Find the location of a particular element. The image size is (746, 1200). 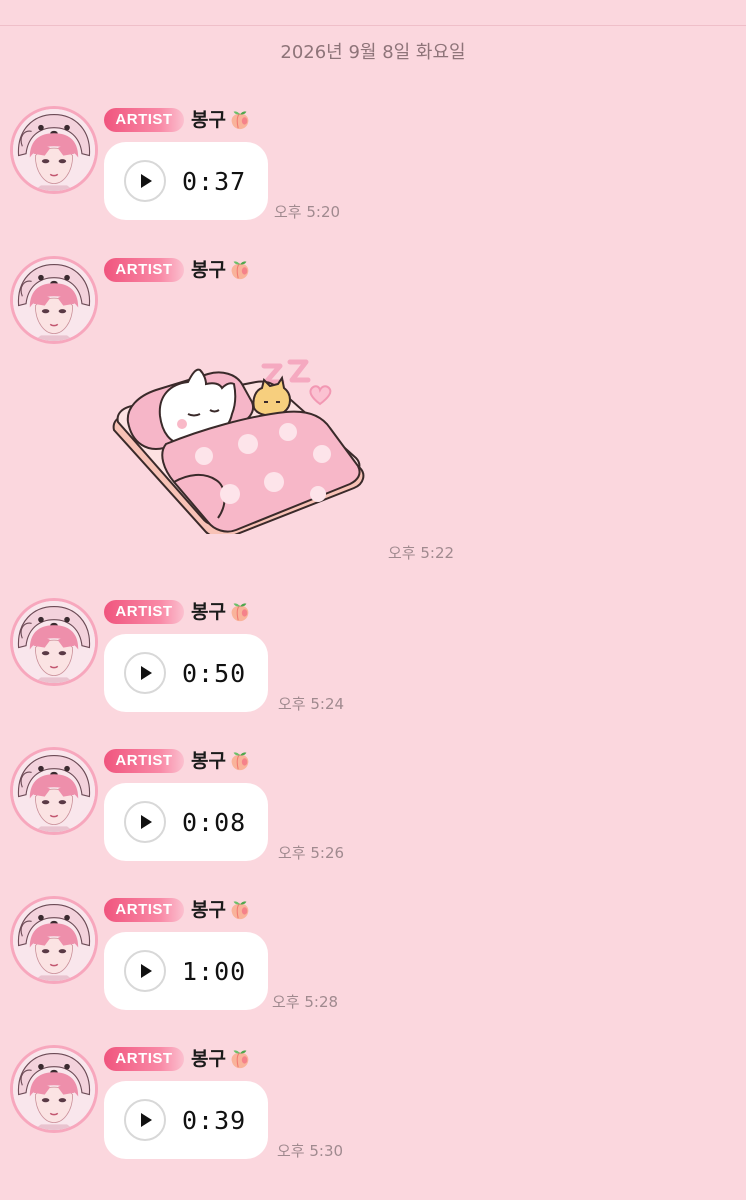

message-time: 오후 5:22 is located at coordinates (421, 553).